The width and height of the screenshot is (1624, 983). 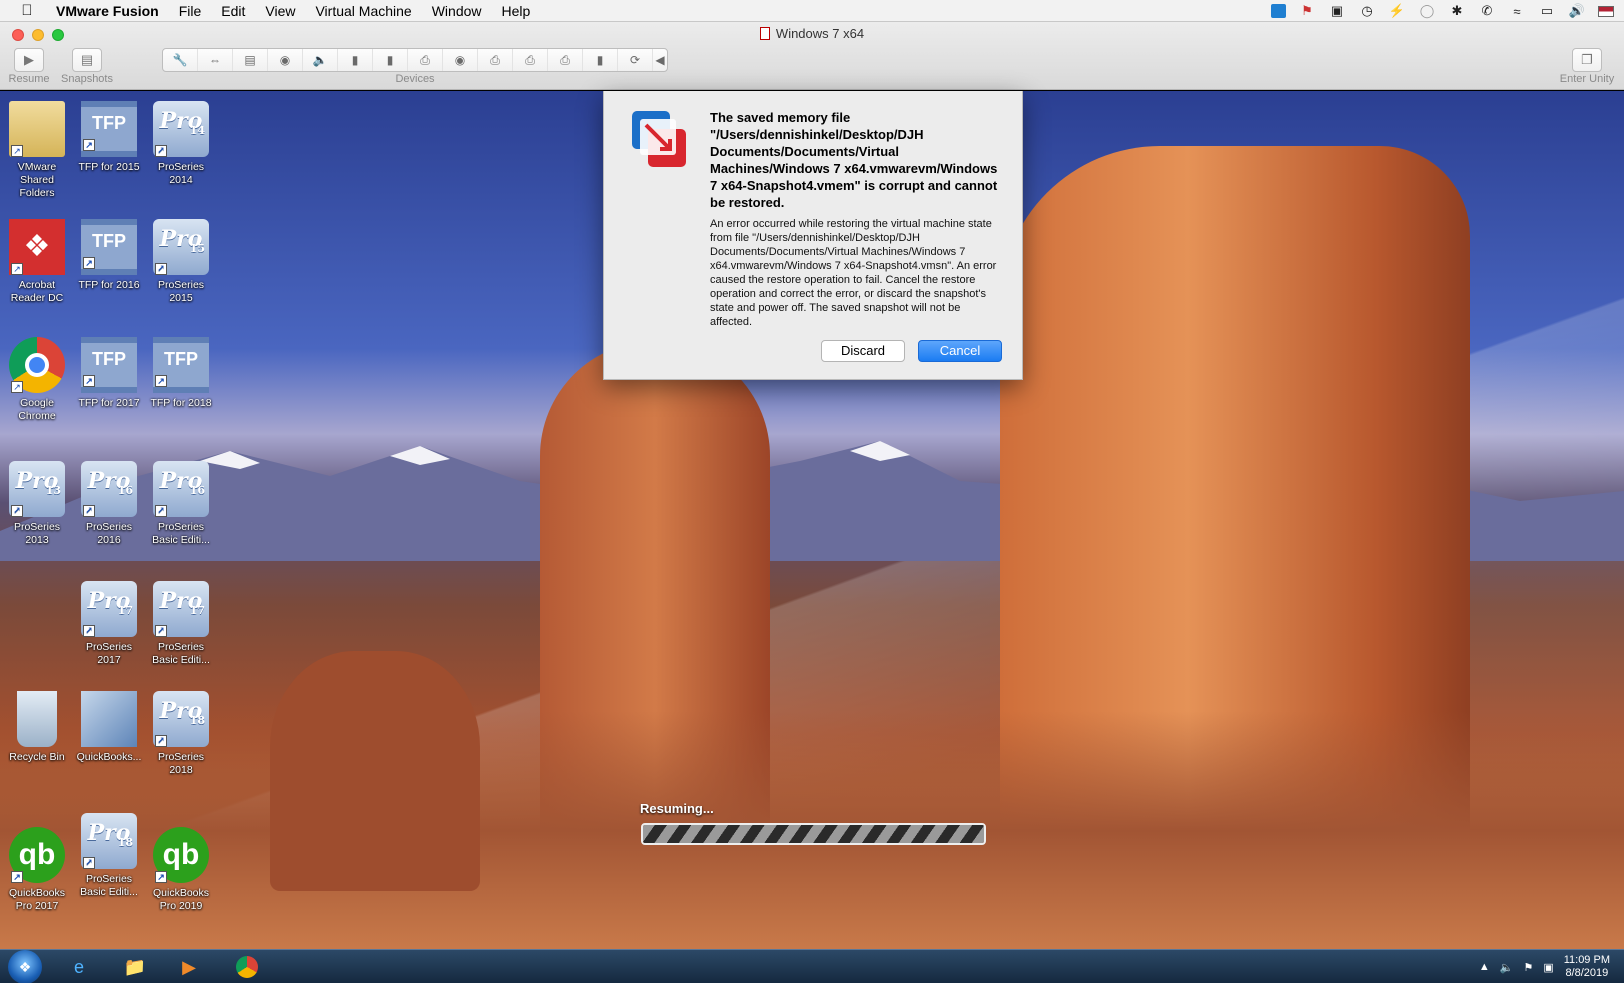 What do you see at coordinates (1587, 973) in the screenshot?
I see `clock-date: 8/8/2019` at bounding box center [1587, 973].